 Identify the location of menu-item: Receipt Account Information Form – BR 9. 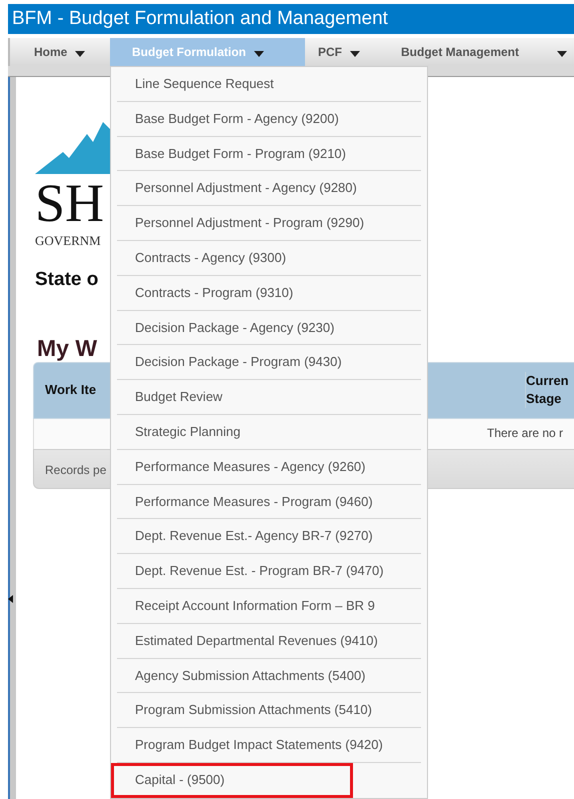
(269, 606).